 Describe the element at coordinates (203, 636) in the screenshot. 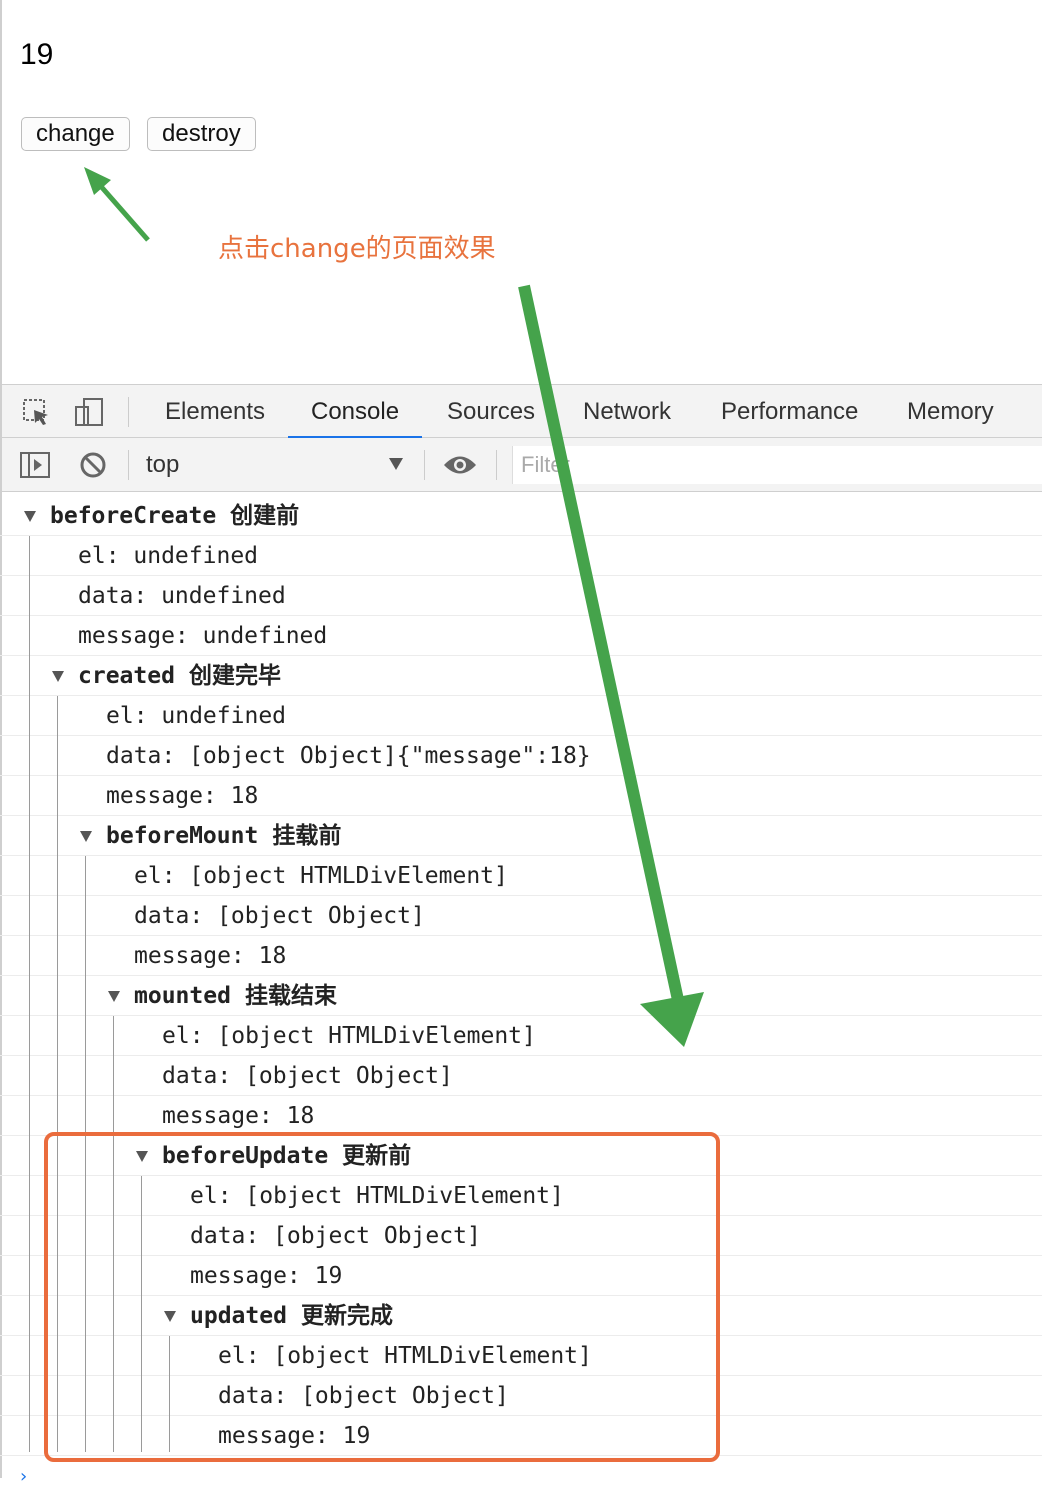

I see `log-text: message: undefined` at that location.